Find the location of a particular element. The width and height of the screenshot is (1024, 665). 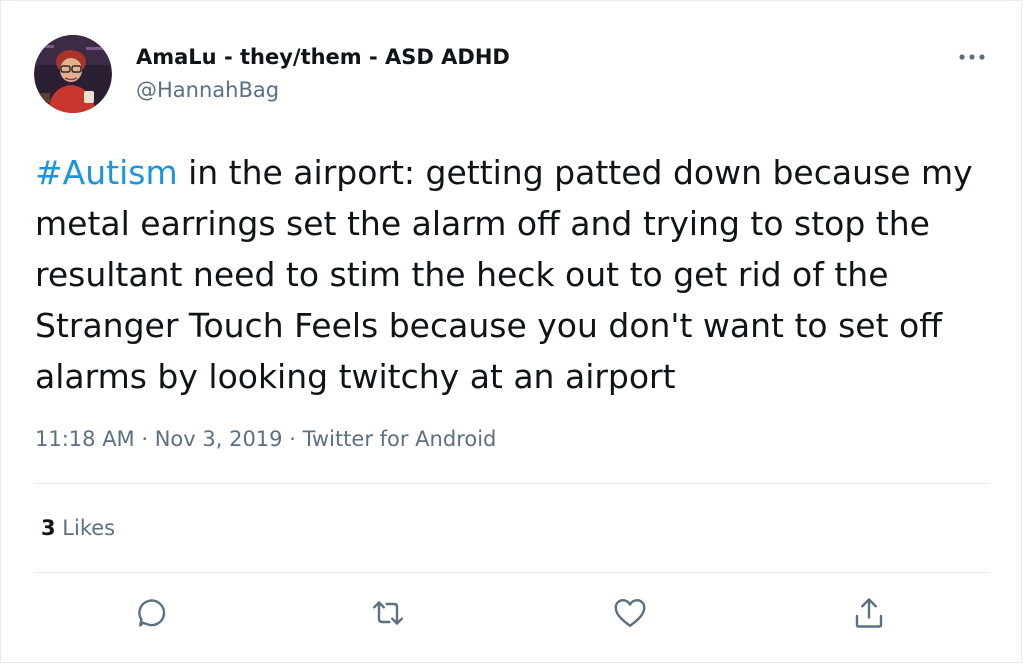

tweet-time: 11:18 AM is located at coordinates (85, 439).